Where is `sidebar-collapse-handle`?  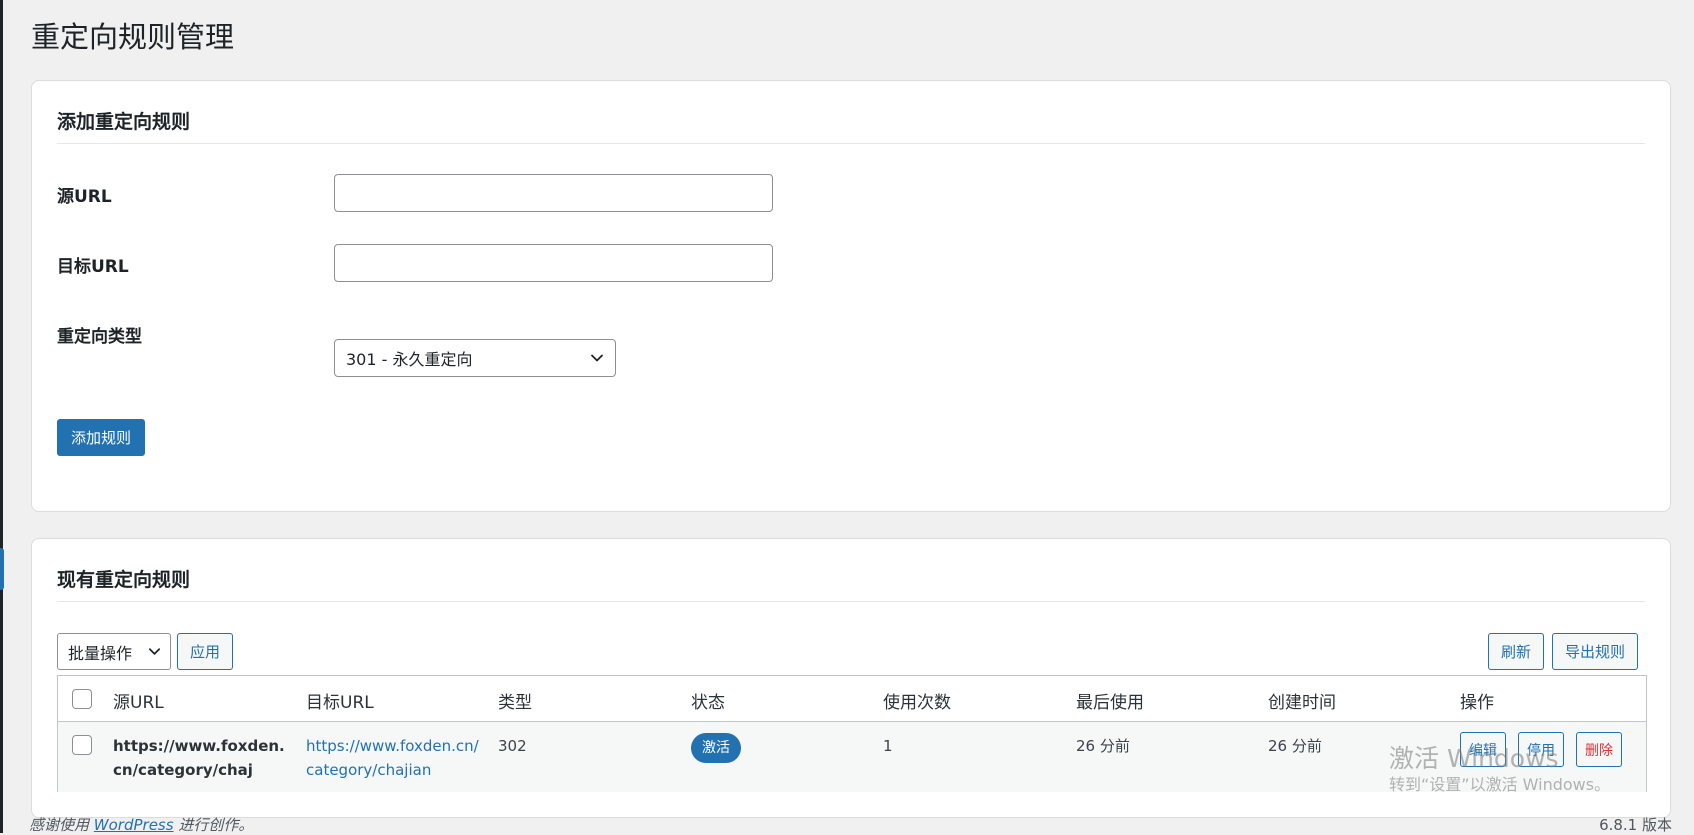
sidebar-collapse-handle is located at coordinates (2, 569).